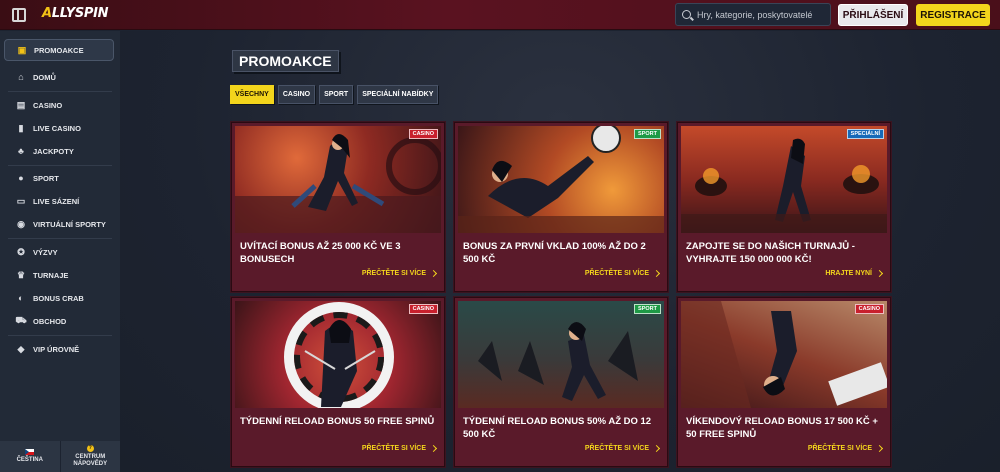 This screenshot has height=472, width=1000. What do you see at coordinates (953, 15) in the screenshot?
I see `register-button: REGISTRACE` at bounding box center [953, 15].